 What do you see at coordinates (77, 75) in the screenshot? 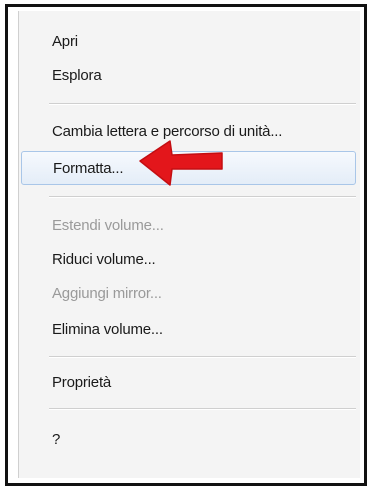
I see `menu-item-label: Esplora` at bounding box center [77, 75].